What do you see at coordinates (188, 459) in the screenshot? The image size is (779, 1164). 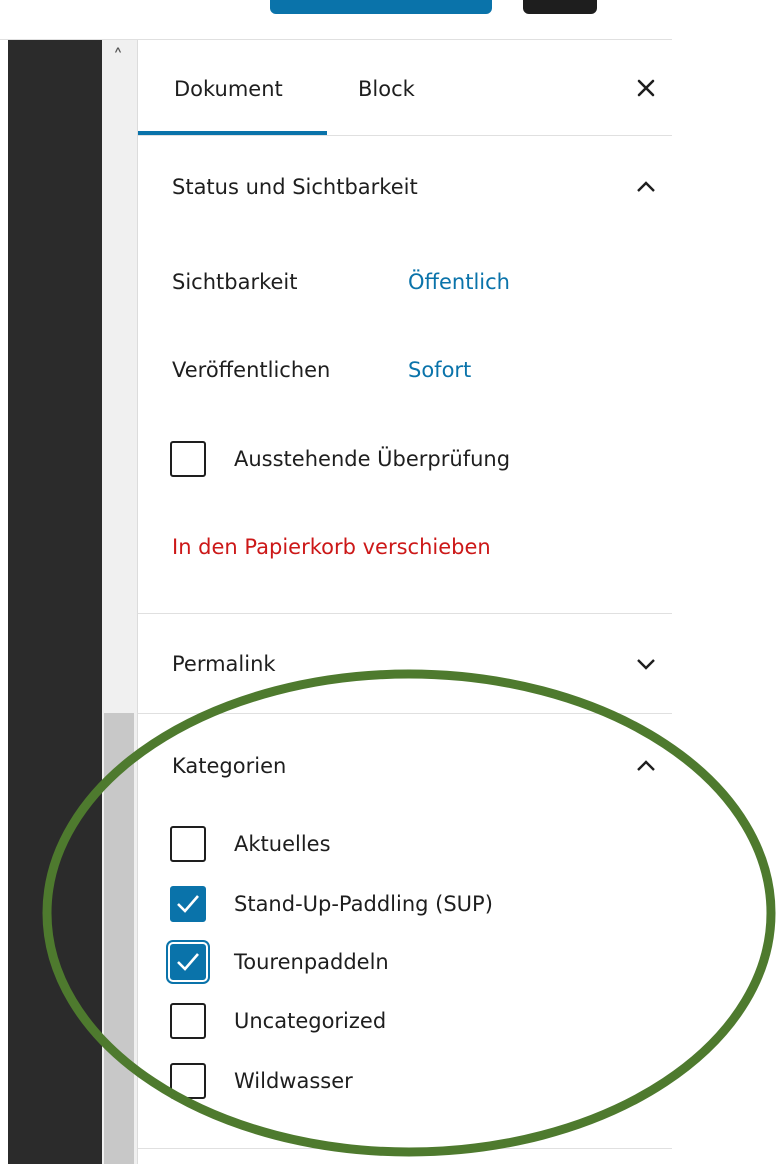 I see `pending-review-checkbox` at bounding box center [188, 459].